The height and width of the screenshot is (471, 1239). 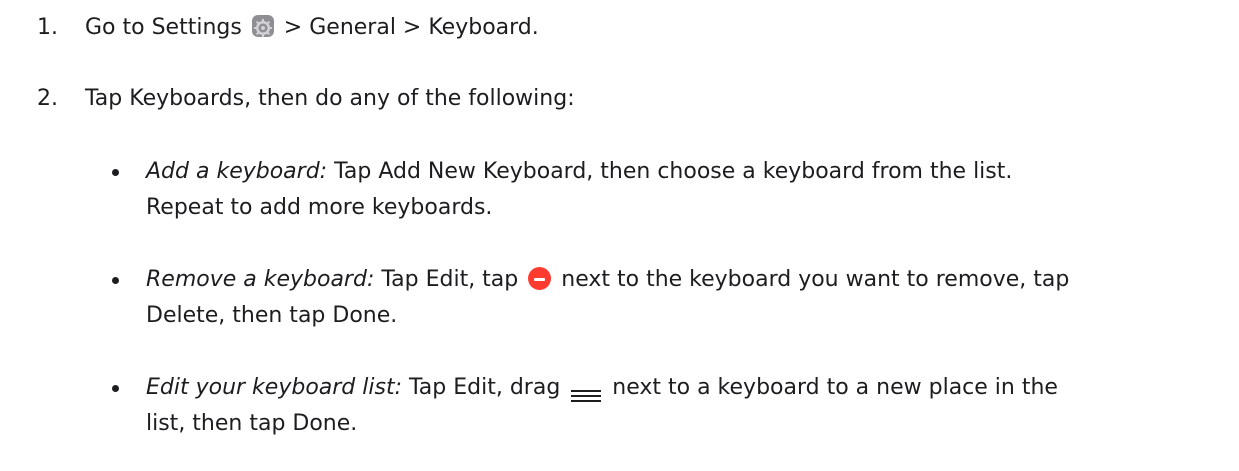 I want to click on reorder-handle-icon, so click(x=586, y=390).